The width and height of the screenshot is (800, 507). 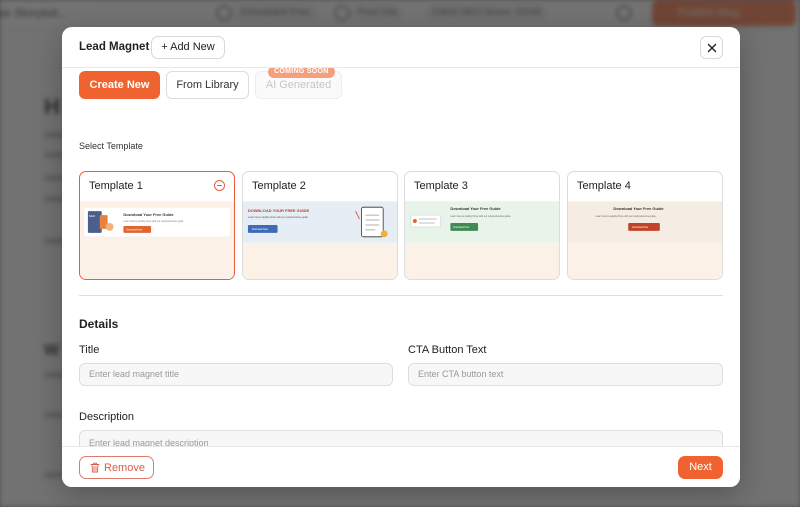 I want to click on tab-from-library: From Library, so click(x=207, y=85).